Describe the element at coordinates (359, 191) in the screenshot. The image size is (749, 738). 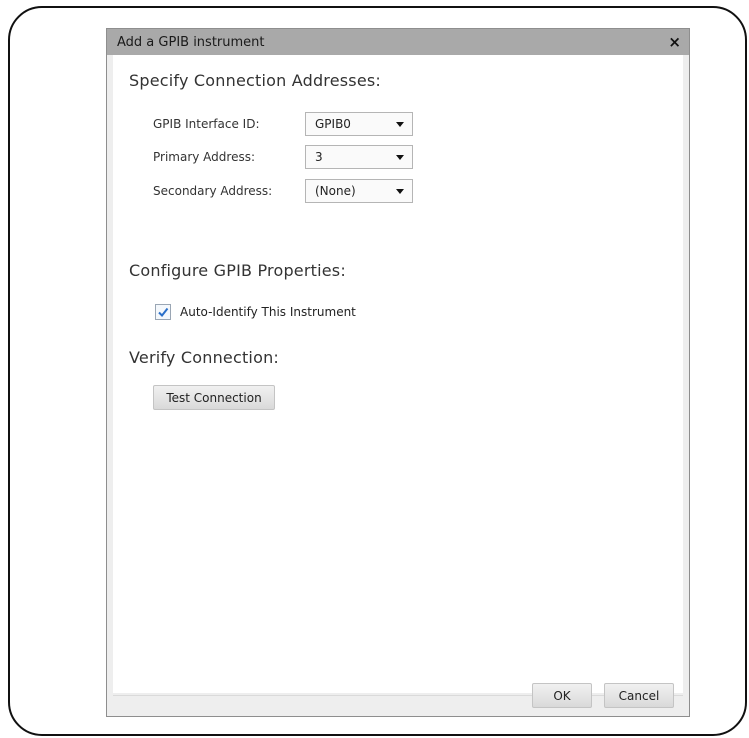
I see `secondary-address-select: (None)` at that location.